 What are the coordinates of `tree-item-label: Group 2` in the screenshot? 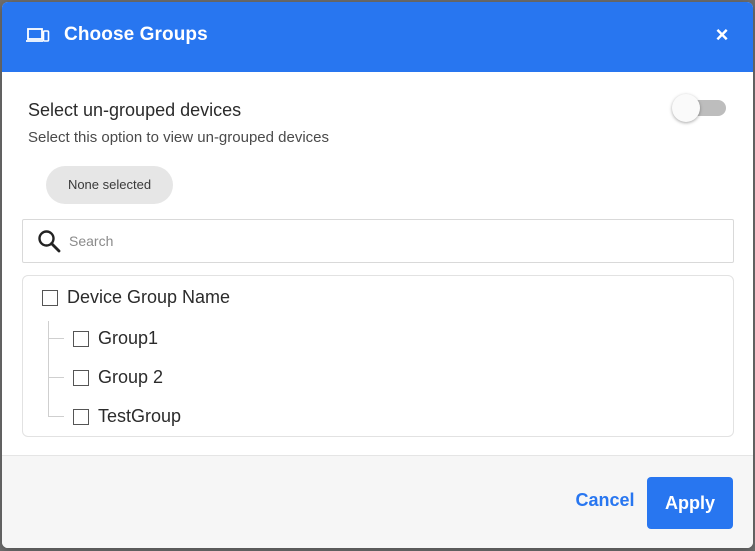 It's located at (131, 377).